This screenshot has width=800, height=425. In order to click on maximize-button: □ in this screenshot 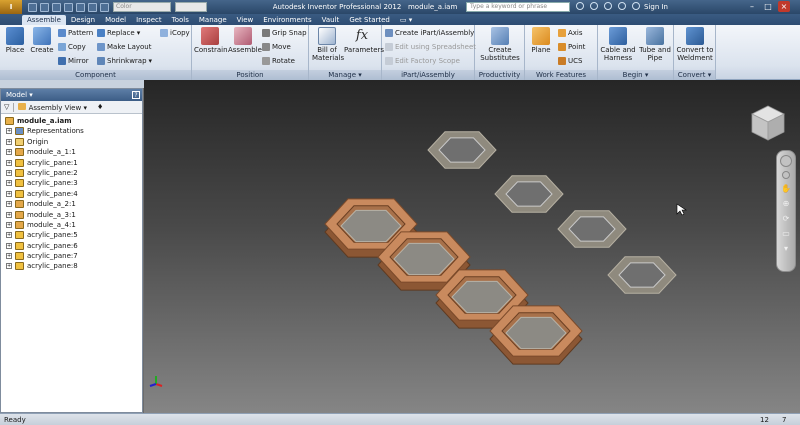, I will do `click(768, 6)`.